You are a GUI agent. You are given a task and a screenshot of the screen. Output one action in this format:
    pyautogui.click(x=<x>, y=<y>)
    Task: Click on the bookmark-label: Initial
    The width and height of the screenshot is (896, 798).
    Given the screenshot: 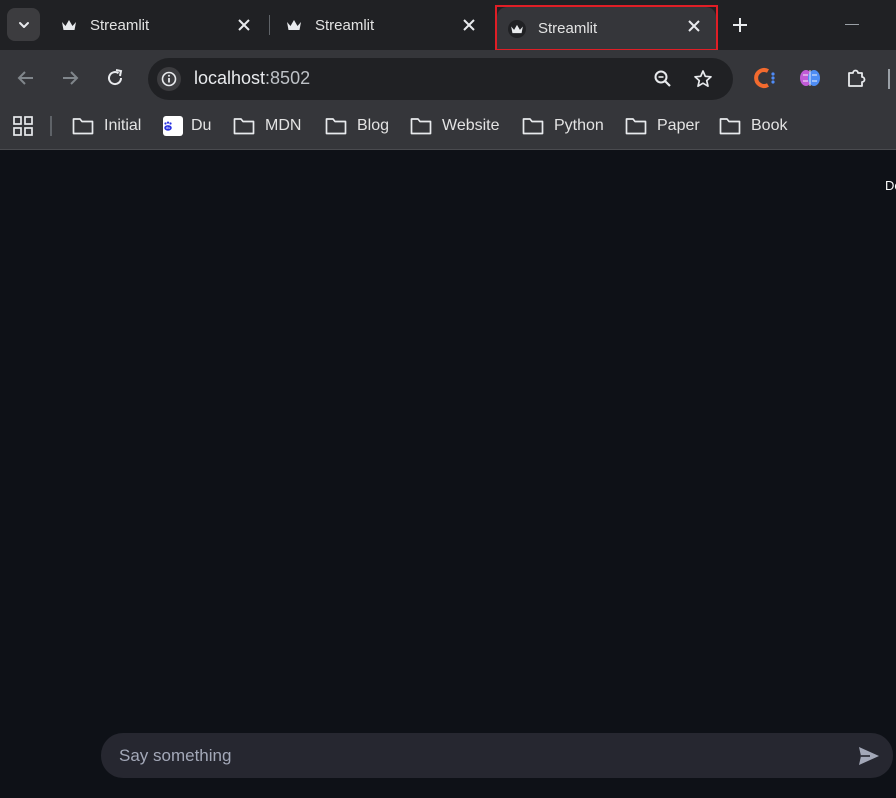 What is the action you would take?
    pyautogui.click(x=123, y=125)
    